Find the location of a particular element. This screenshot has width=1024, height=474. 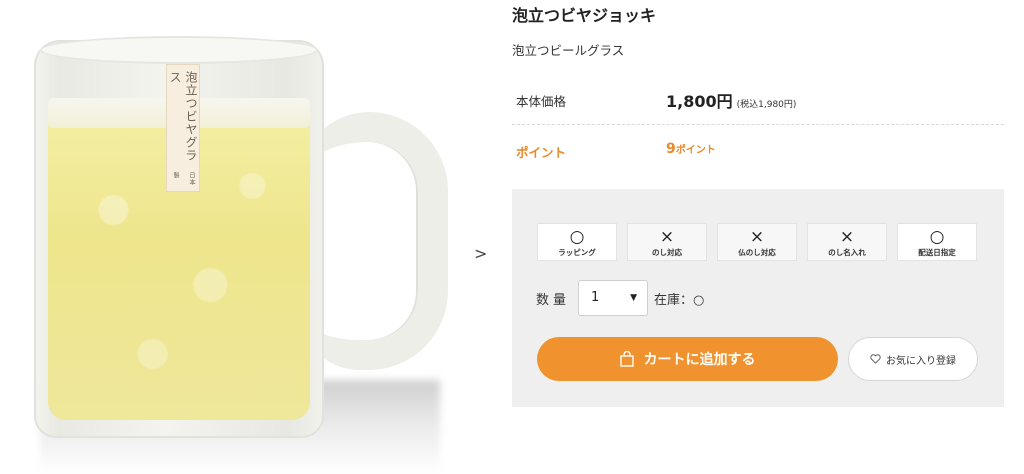

price-tax-included: (税込1,980円) is located at coordinates (766, 105).